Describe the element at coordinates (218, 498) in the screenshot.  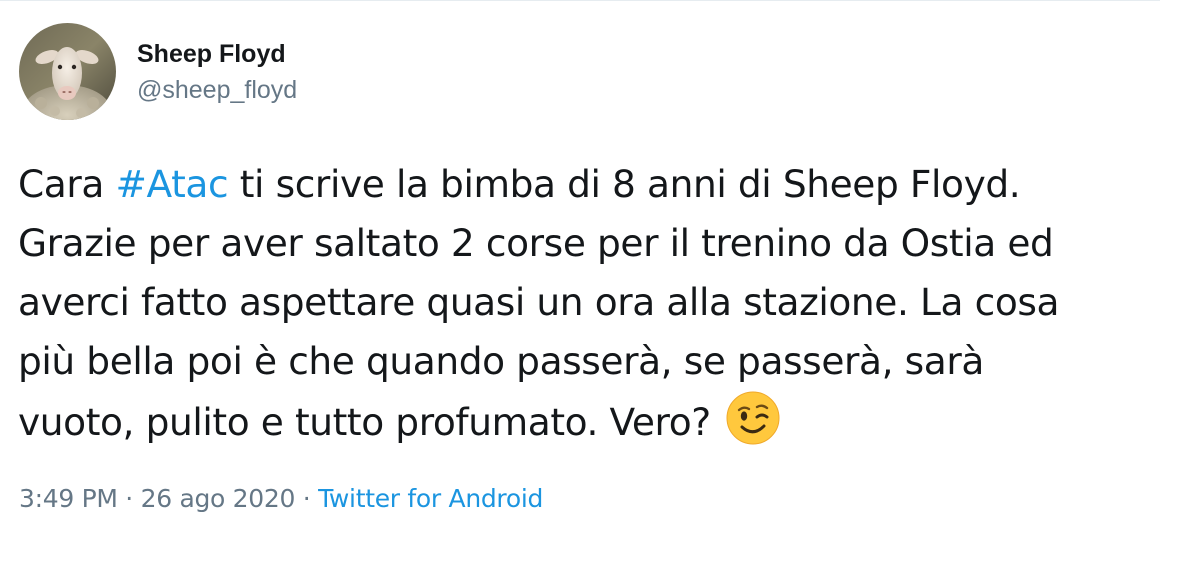
I see `tweet-date: 26 ago 2020` at that location.